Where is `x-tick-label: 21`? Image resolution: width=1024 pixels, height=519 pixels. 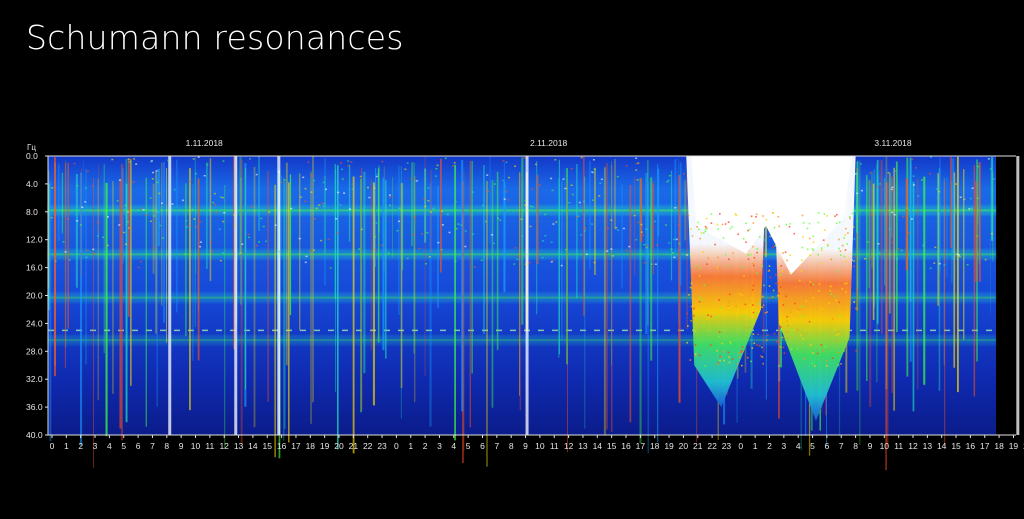 x-tick-label: 21 is located at coordinates (354, 446).